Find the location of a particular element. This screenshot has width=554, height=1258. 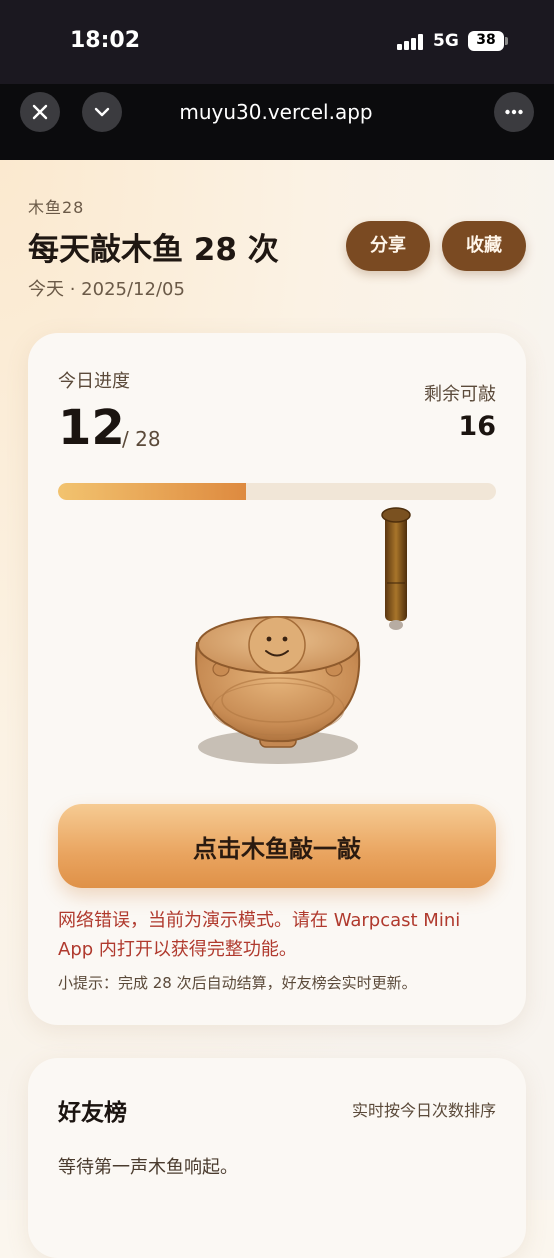

collapse-button is located at coordinates (102, 112).